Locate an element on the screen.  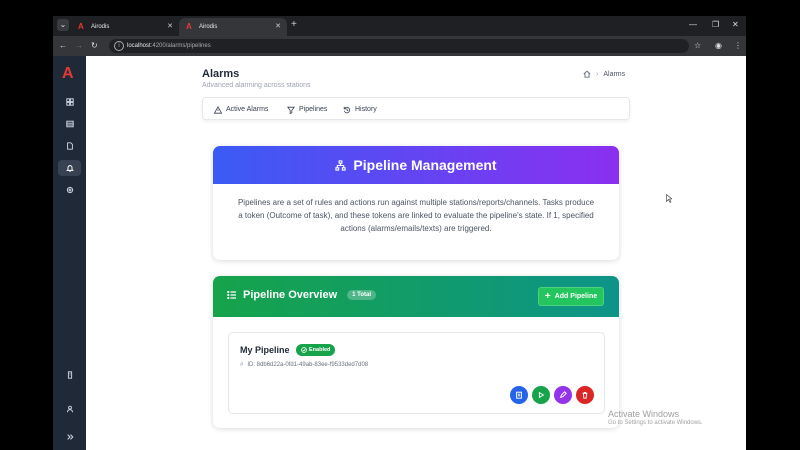
run-pipeline-button is located at coordinates (541, 395).